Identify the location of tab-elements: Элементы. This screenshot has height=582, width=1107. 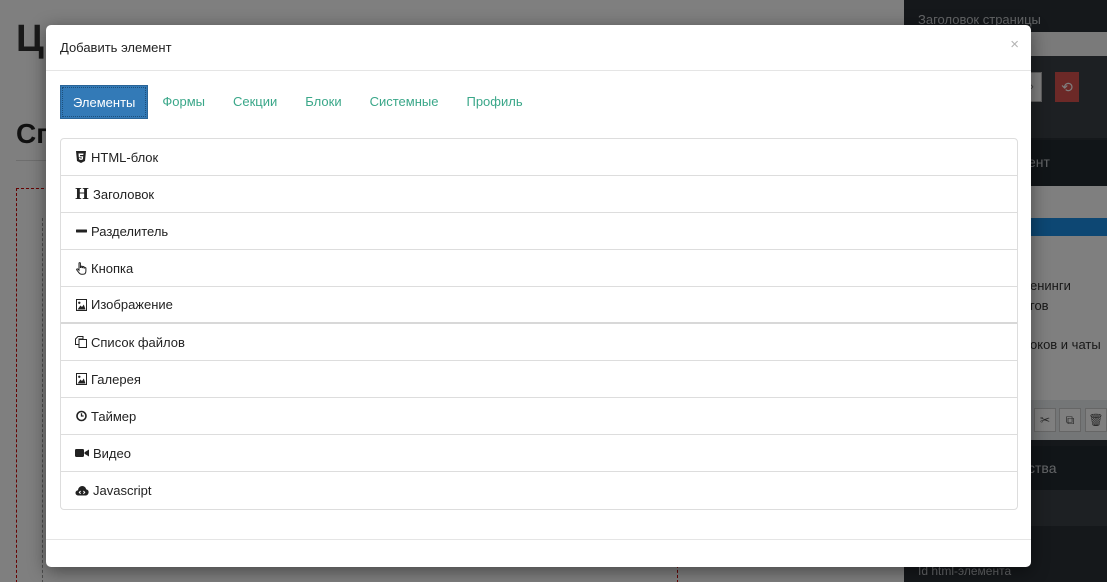
(104, 102).